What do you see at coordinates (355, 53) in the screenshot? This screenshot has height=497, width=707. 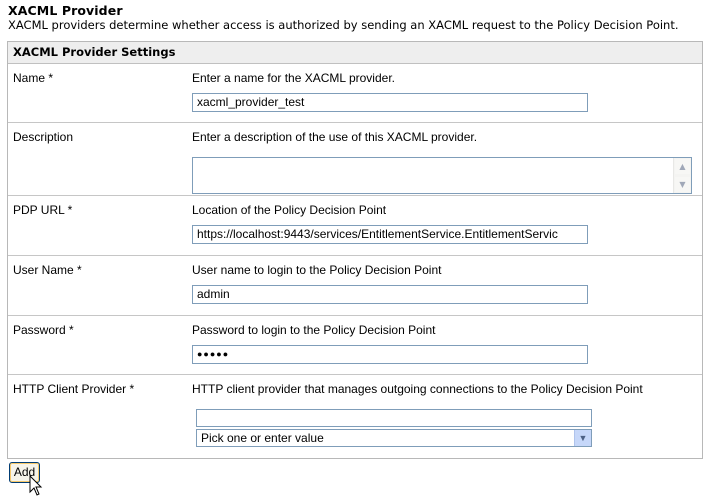 I see `section-header: XACML Provider Settings` at bounding box center [355, 53].